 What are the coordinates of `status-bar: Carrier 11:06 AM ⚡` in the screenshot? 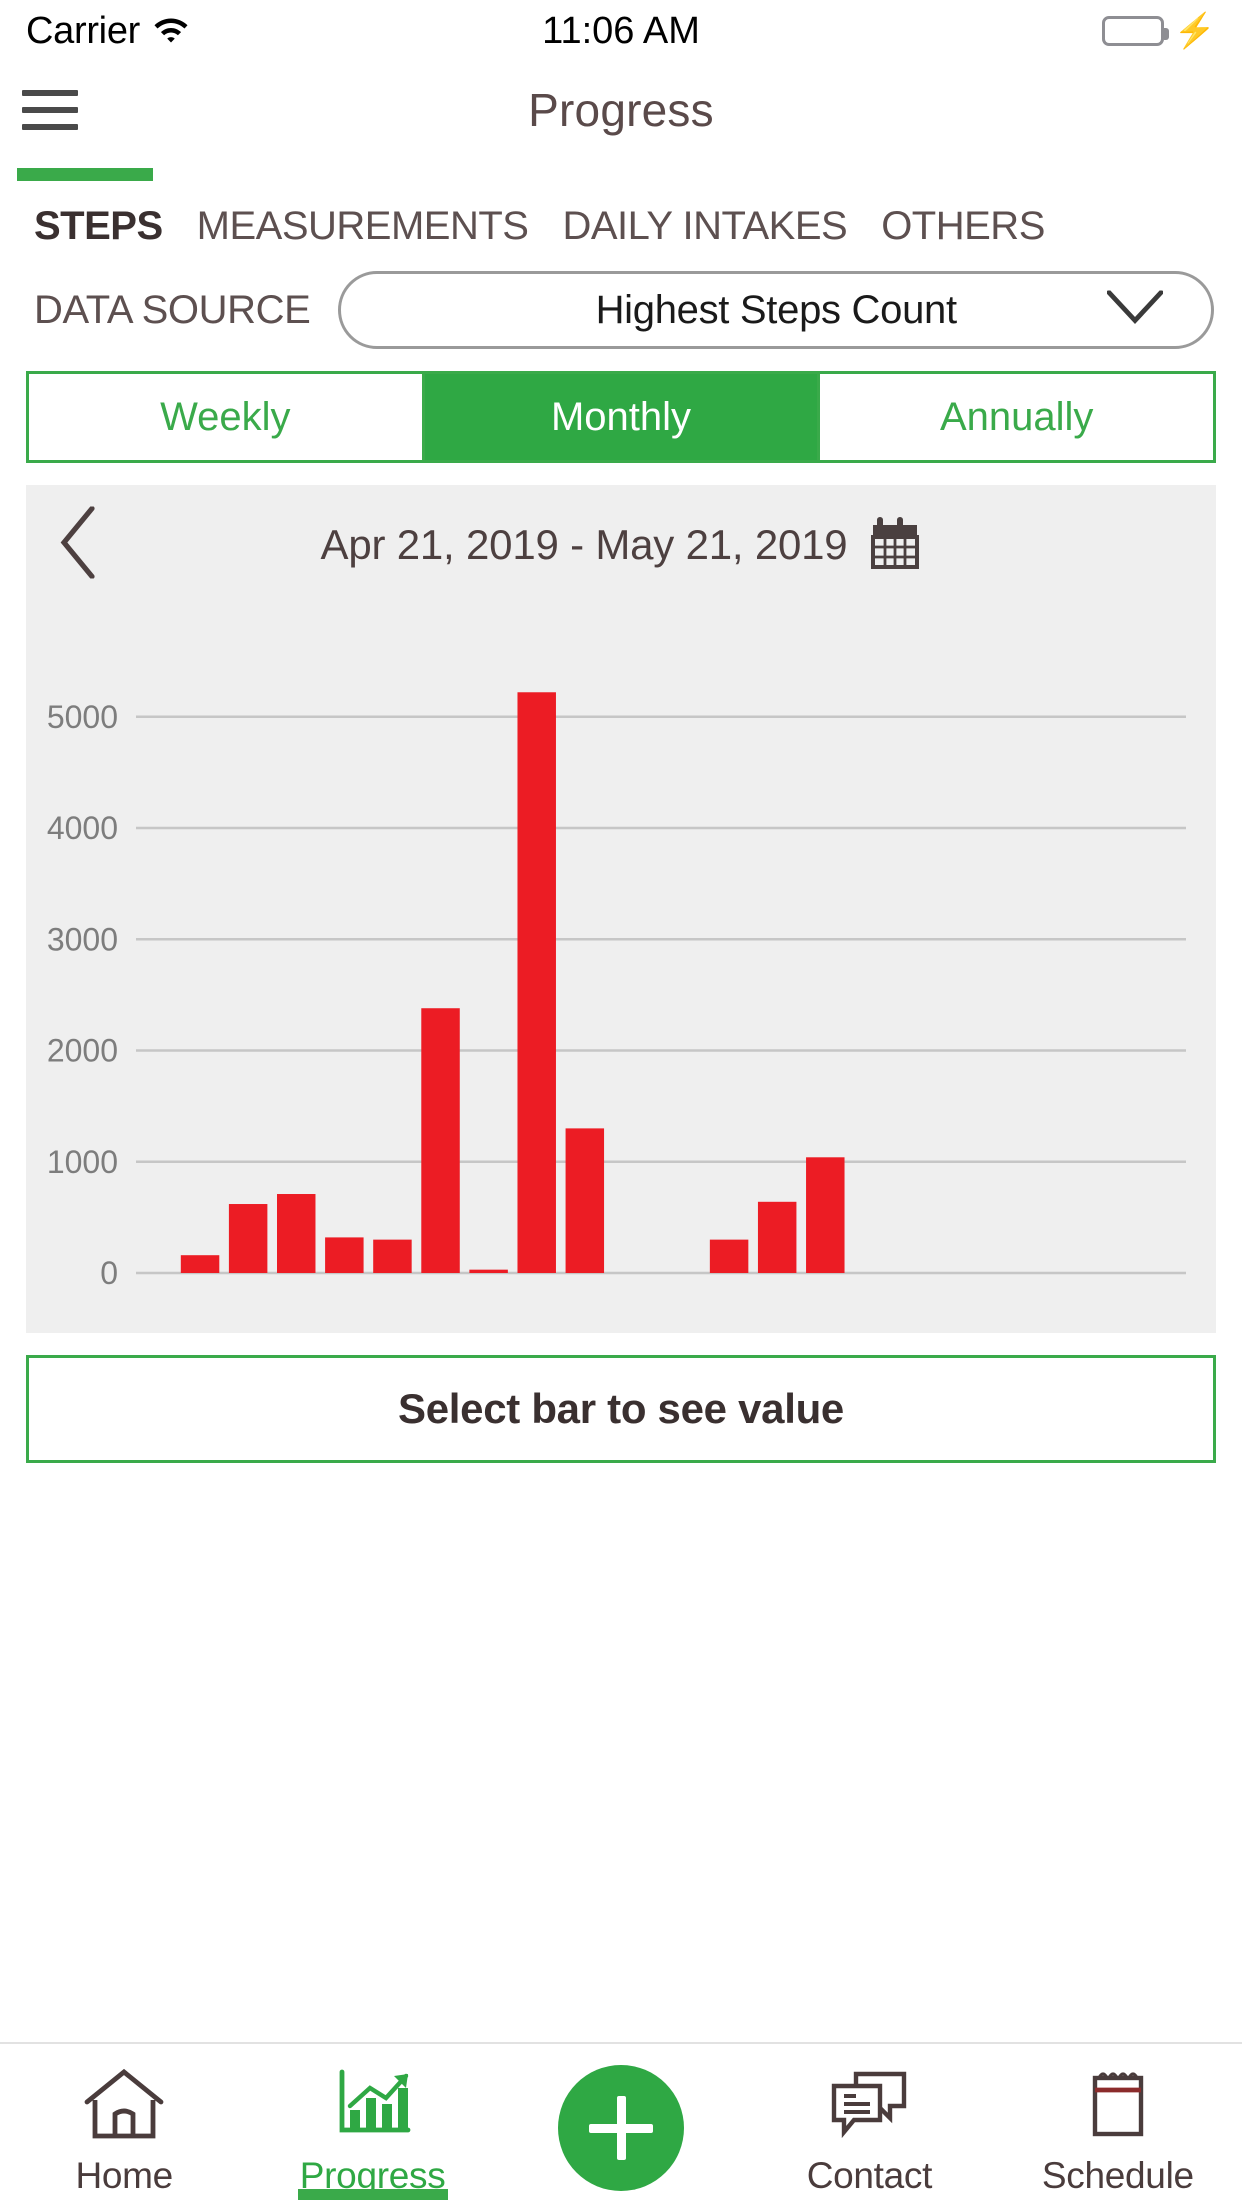 It's located at (621, 31).